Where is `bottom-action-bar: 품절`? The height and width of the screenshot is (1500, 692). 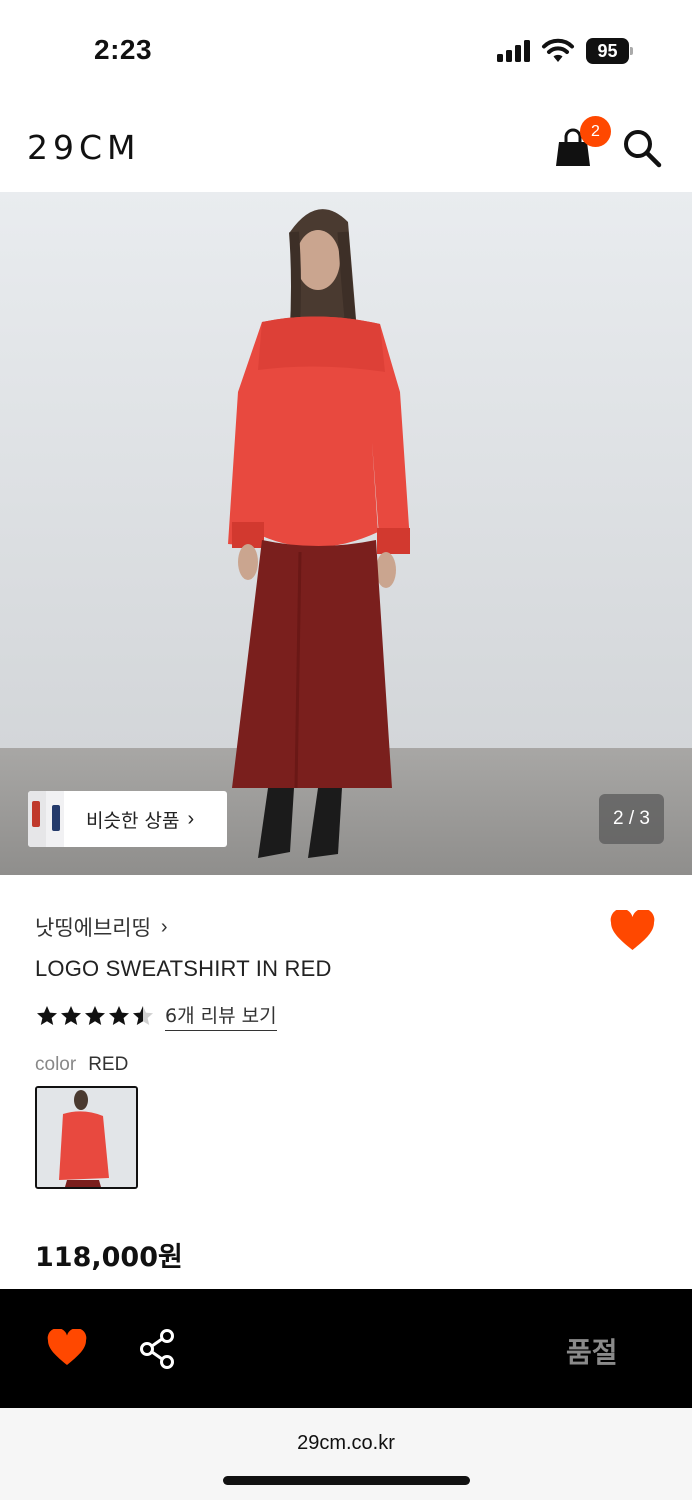
bottom-action-bar: 품절 is located at coordinates (346, 1348).